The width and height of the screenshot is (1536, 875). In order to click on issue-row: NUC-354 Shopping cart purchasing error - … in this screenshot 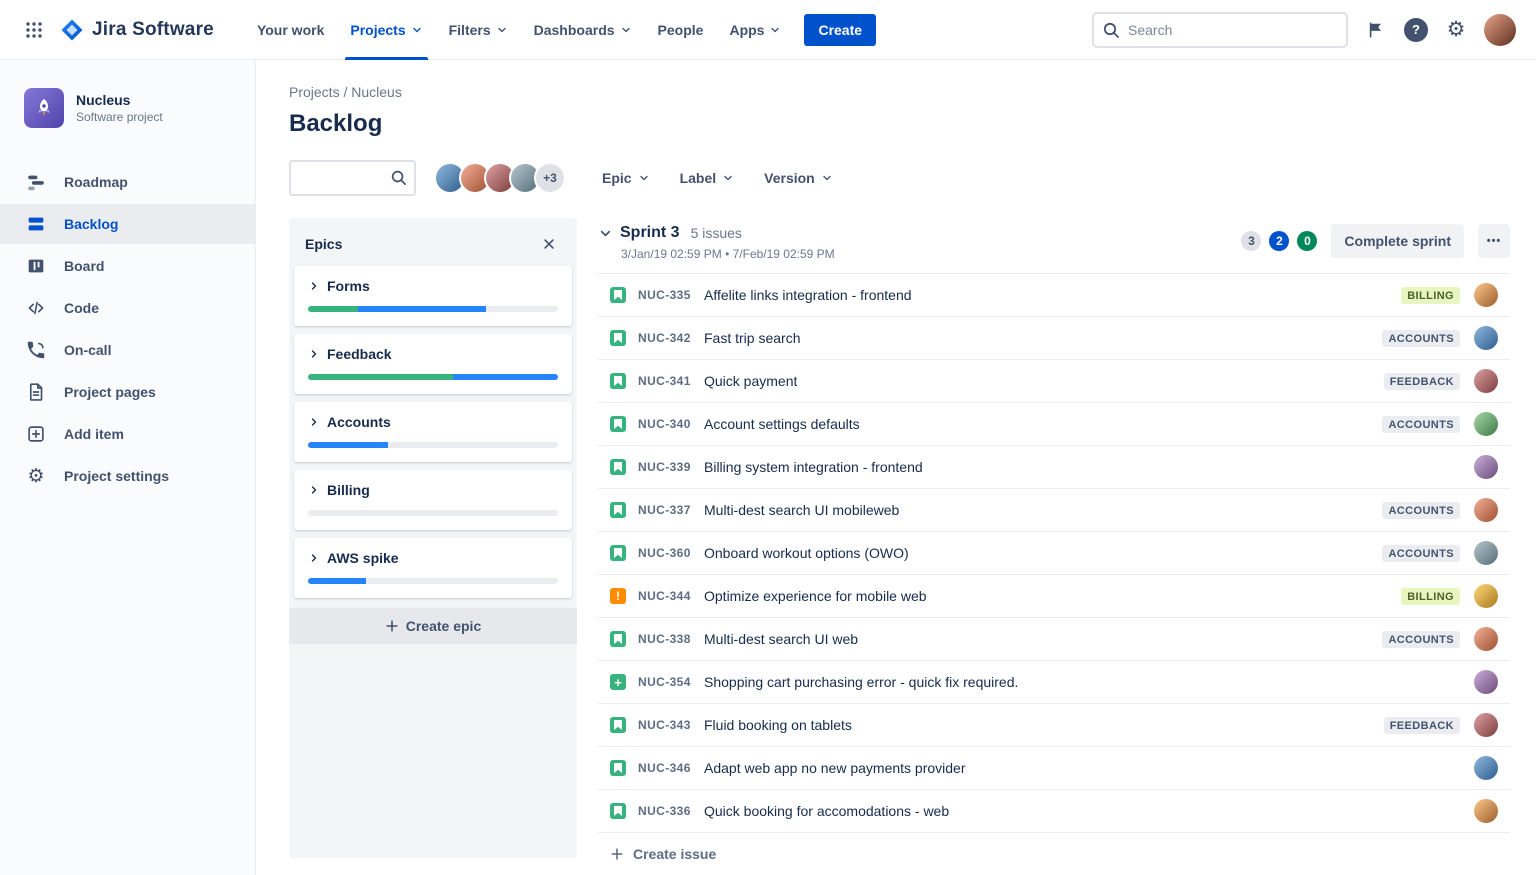, I will do `click(1054, 682)`.